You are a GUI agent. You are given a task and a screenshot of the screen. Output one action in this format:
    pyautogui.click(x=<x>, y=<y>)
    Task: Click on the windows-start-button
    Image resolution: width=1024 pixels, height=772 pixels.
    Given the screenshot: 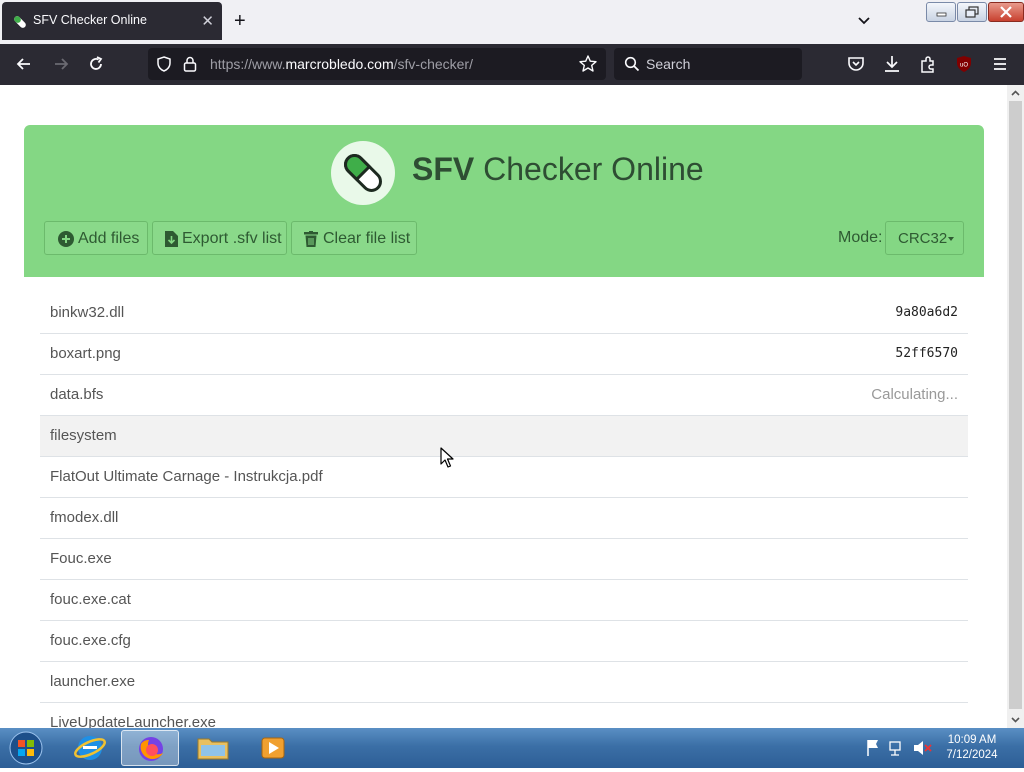 What is the action you would take?
    pyautogui.click(x=26, y=748)
    